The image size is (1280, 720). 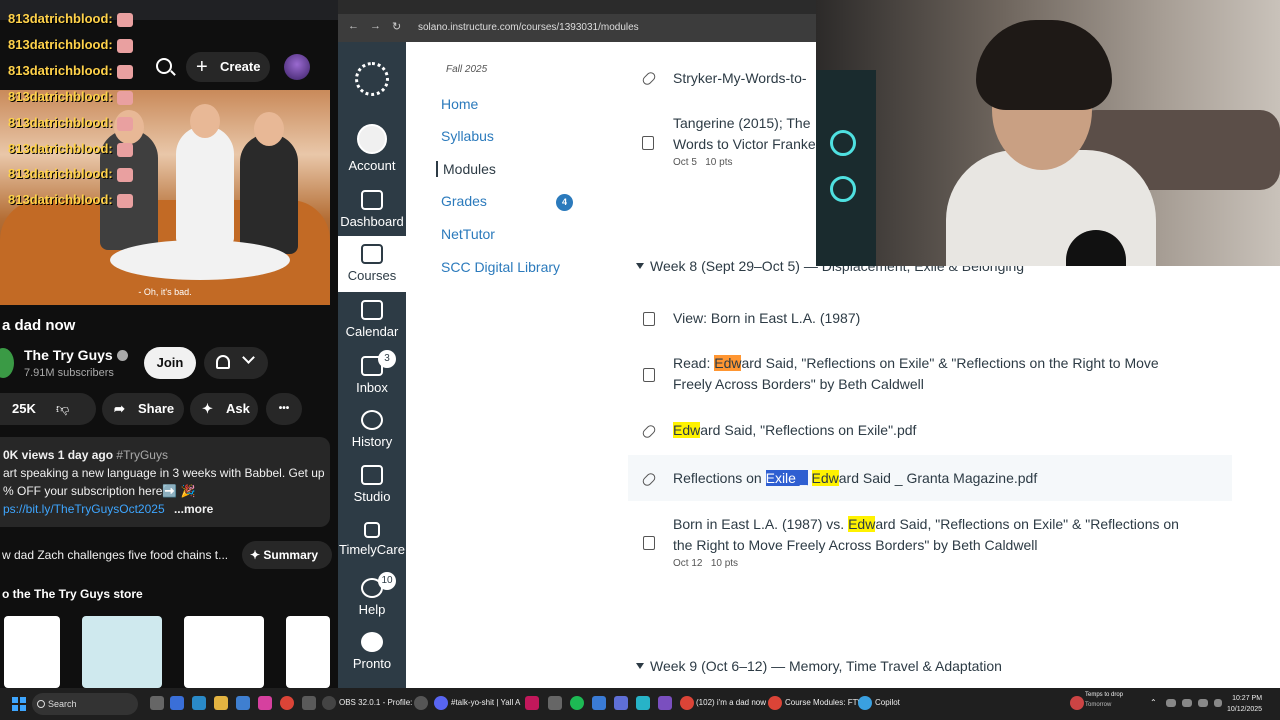 What do you see at coordinates (468, 234) in the screenshot?
I see `course-nav-nettutor: NetTutor` at bounding box center [468, 234].